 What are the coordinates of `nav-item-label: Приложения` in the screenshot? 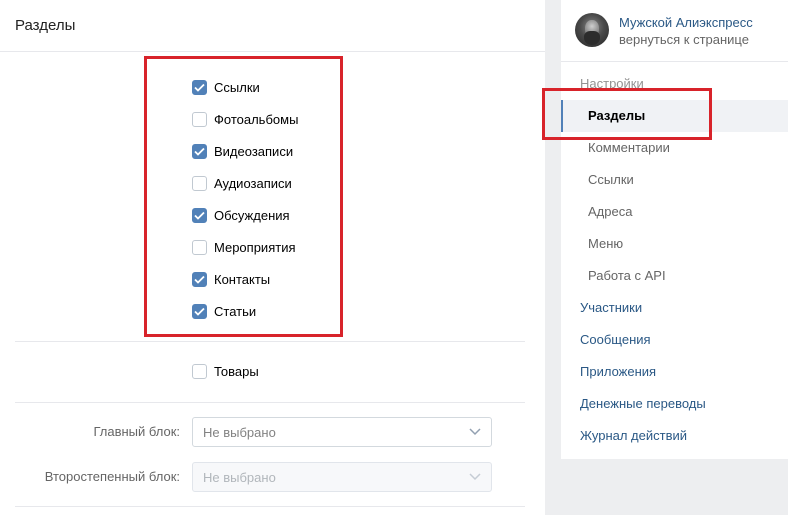 It's located at (618, 371).